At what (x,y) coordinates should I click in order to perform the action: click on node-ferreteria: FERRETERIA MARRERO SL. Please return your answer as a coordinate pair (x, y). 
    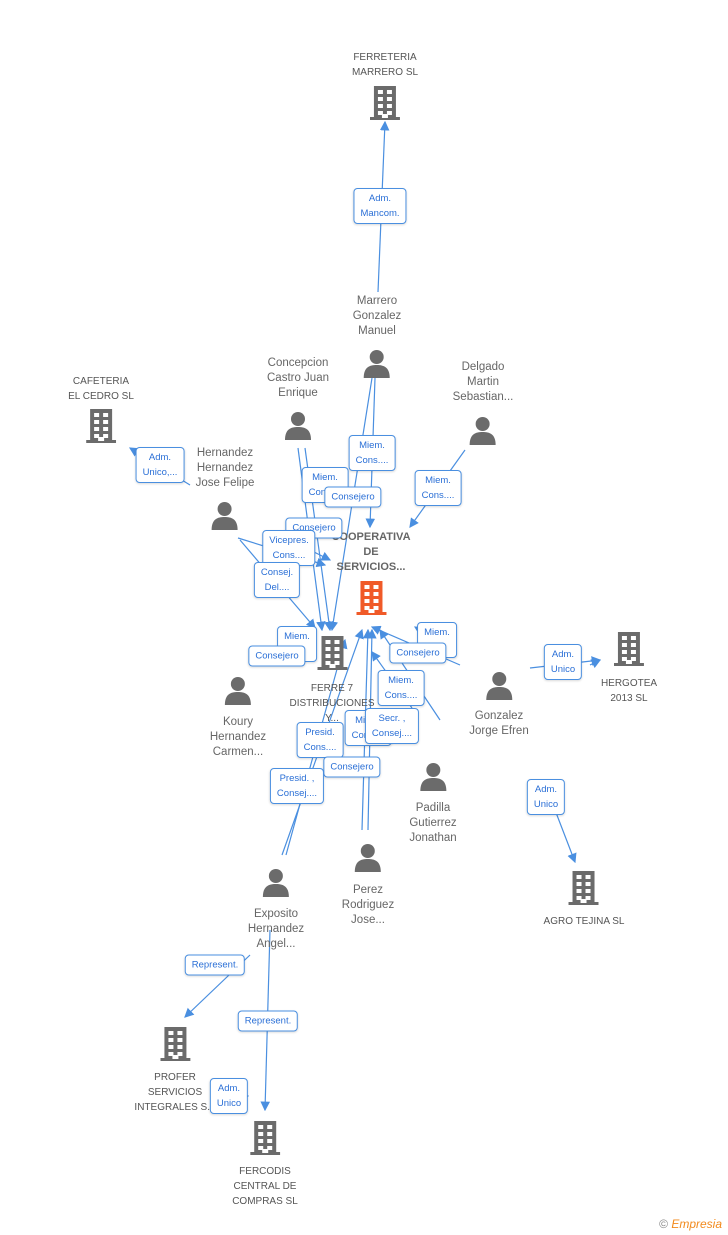
    Looking at the image, I should click on (385, 87).